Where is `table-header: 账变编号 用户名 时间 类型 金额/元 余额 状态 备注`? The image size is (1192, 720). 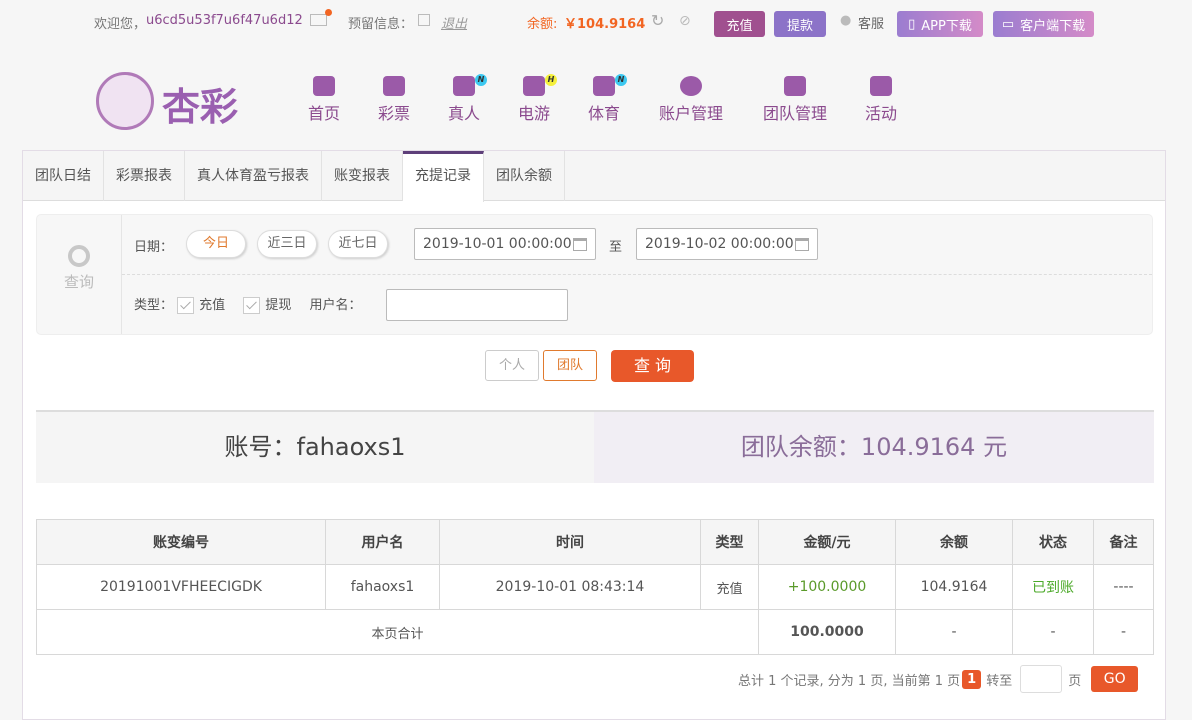
table-header: 账变编号 用户名 时间 类型 金额/元 余额 状态 备注 is located at coordinates (595, 542).